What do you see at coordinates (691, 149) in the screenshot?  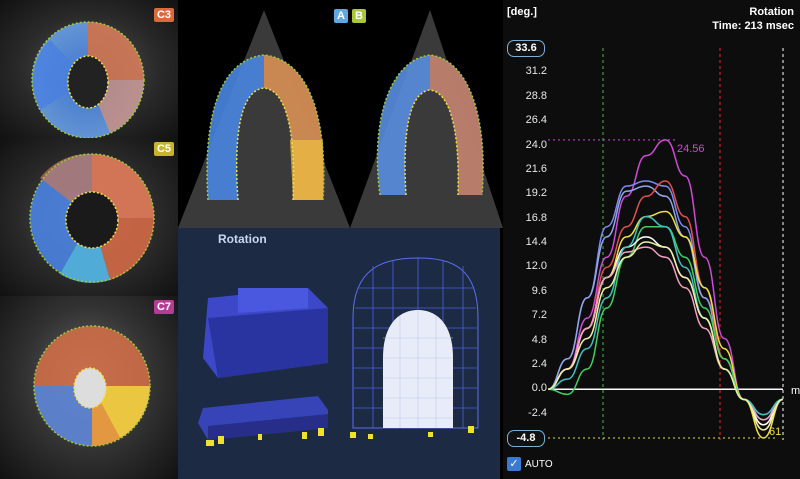 I see `peak-value-label: 24.56` at bounding box center [691, 149].